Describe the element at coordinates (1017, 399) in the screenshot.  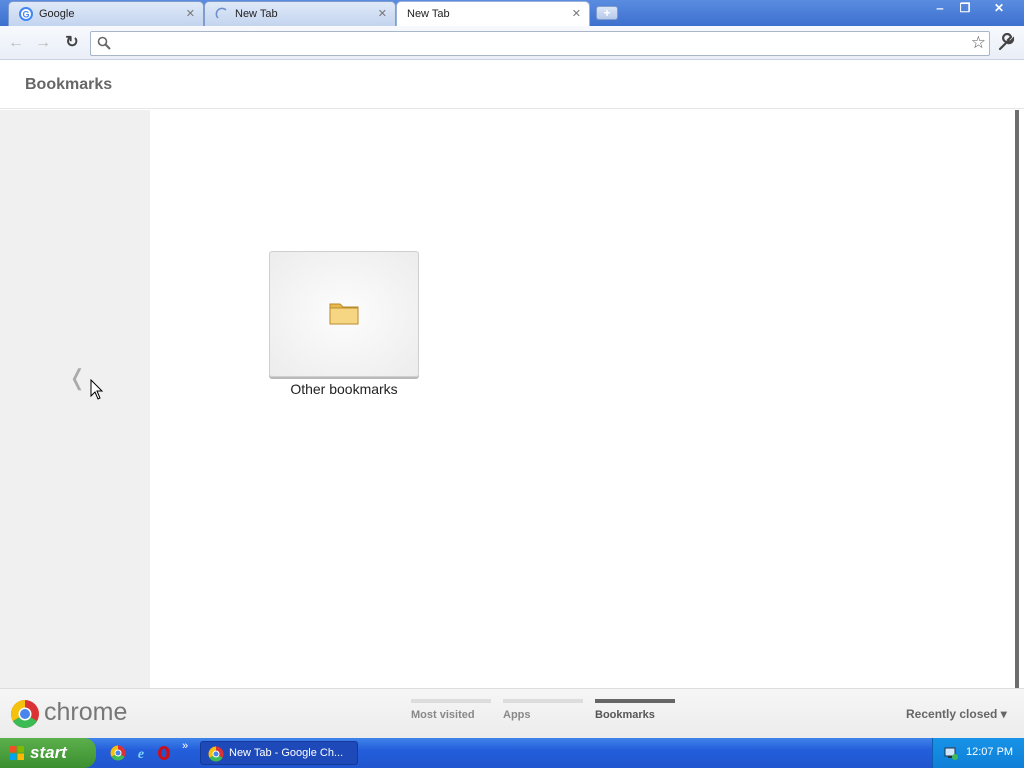
I see `scrollbar` at that location.